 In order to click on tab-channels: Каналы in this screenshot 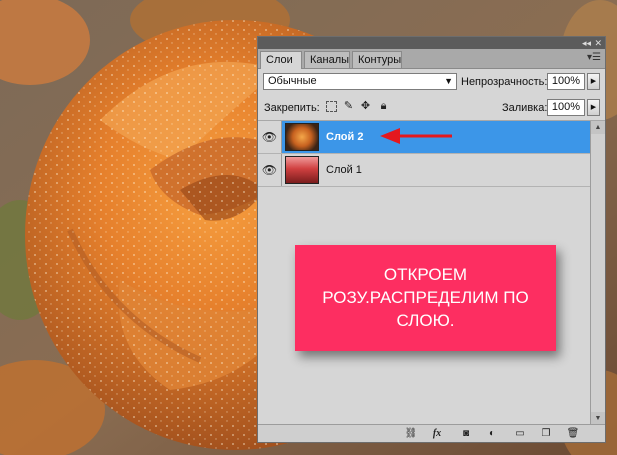, I will do `click(327, 59)`.